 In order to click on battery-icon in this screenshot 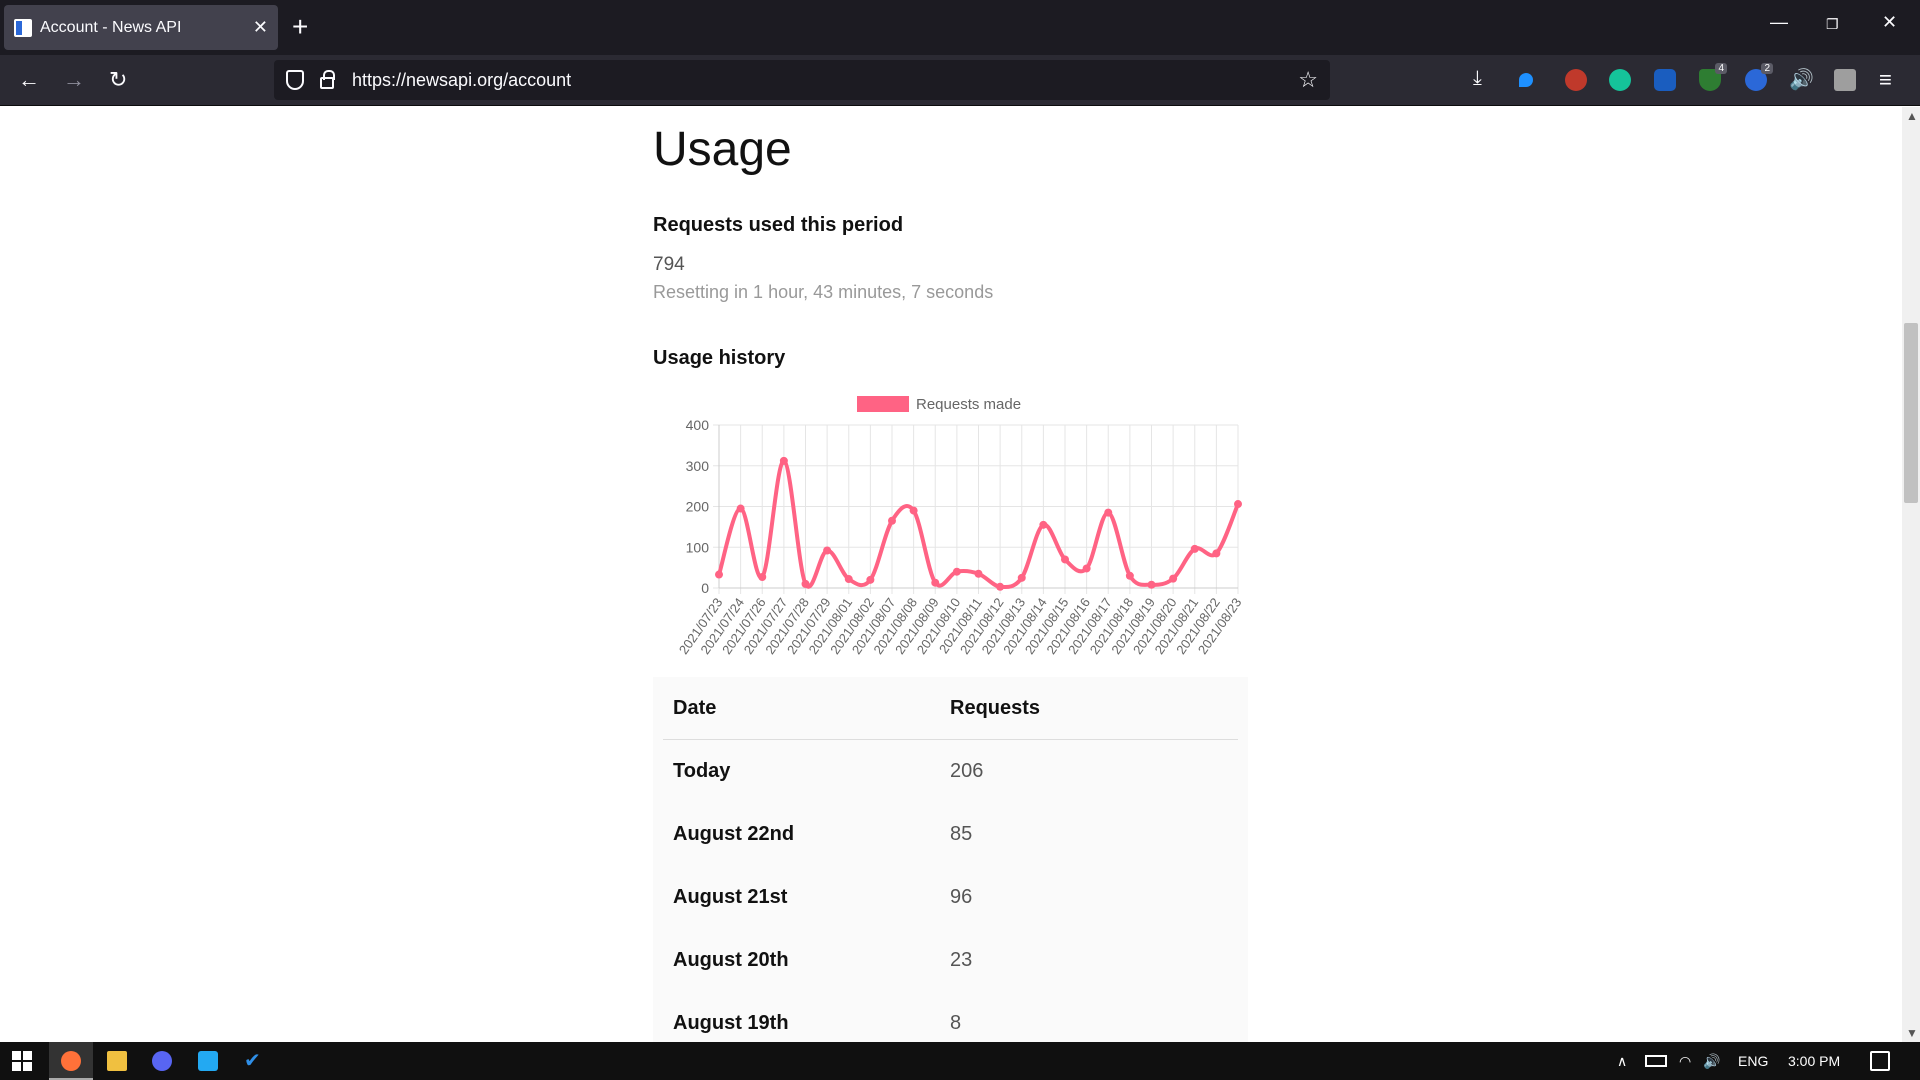, I will do `click(1656, 1061)`.